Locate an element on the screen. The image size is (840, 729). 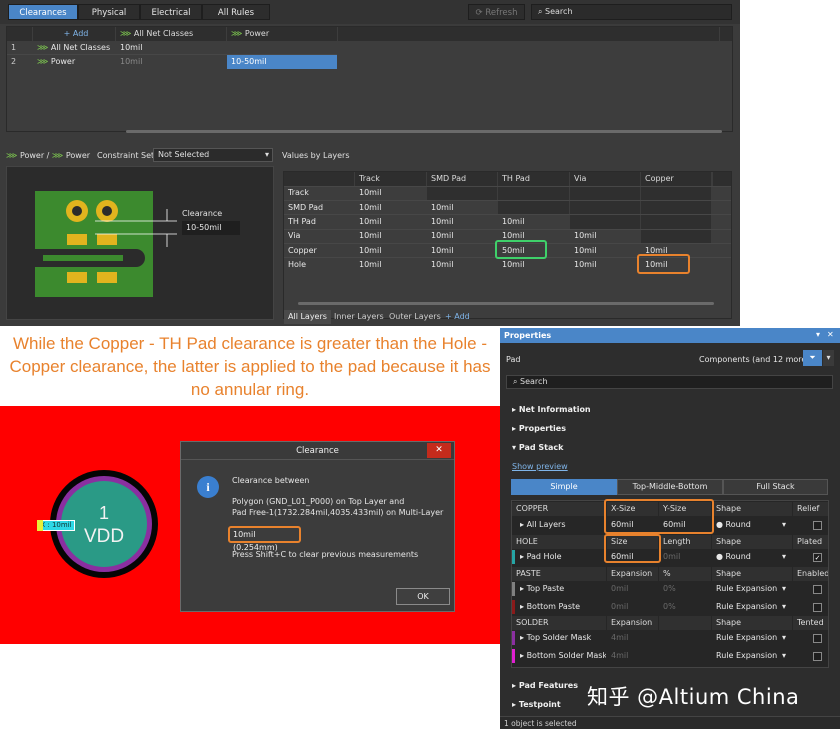
add-class-button: + Add is located at coordinates (74, 34).